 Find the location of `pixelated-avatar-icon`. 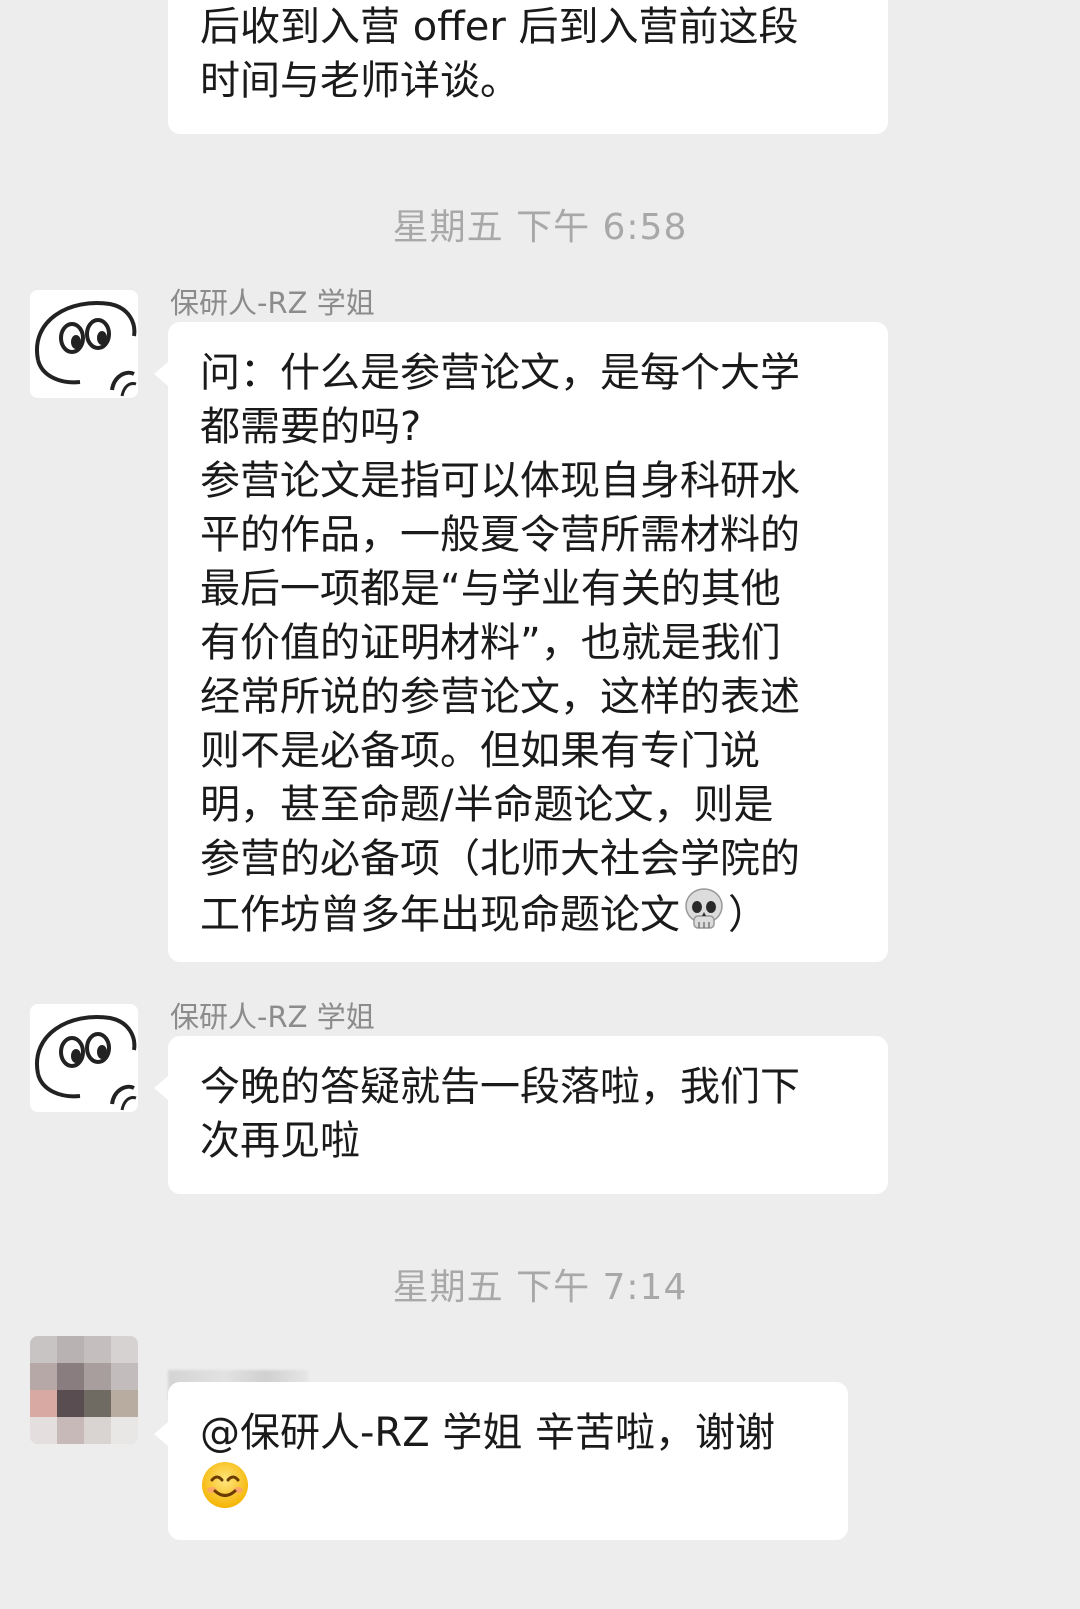

pixelated-avatar-icon is located at coordinates (84, 1390).